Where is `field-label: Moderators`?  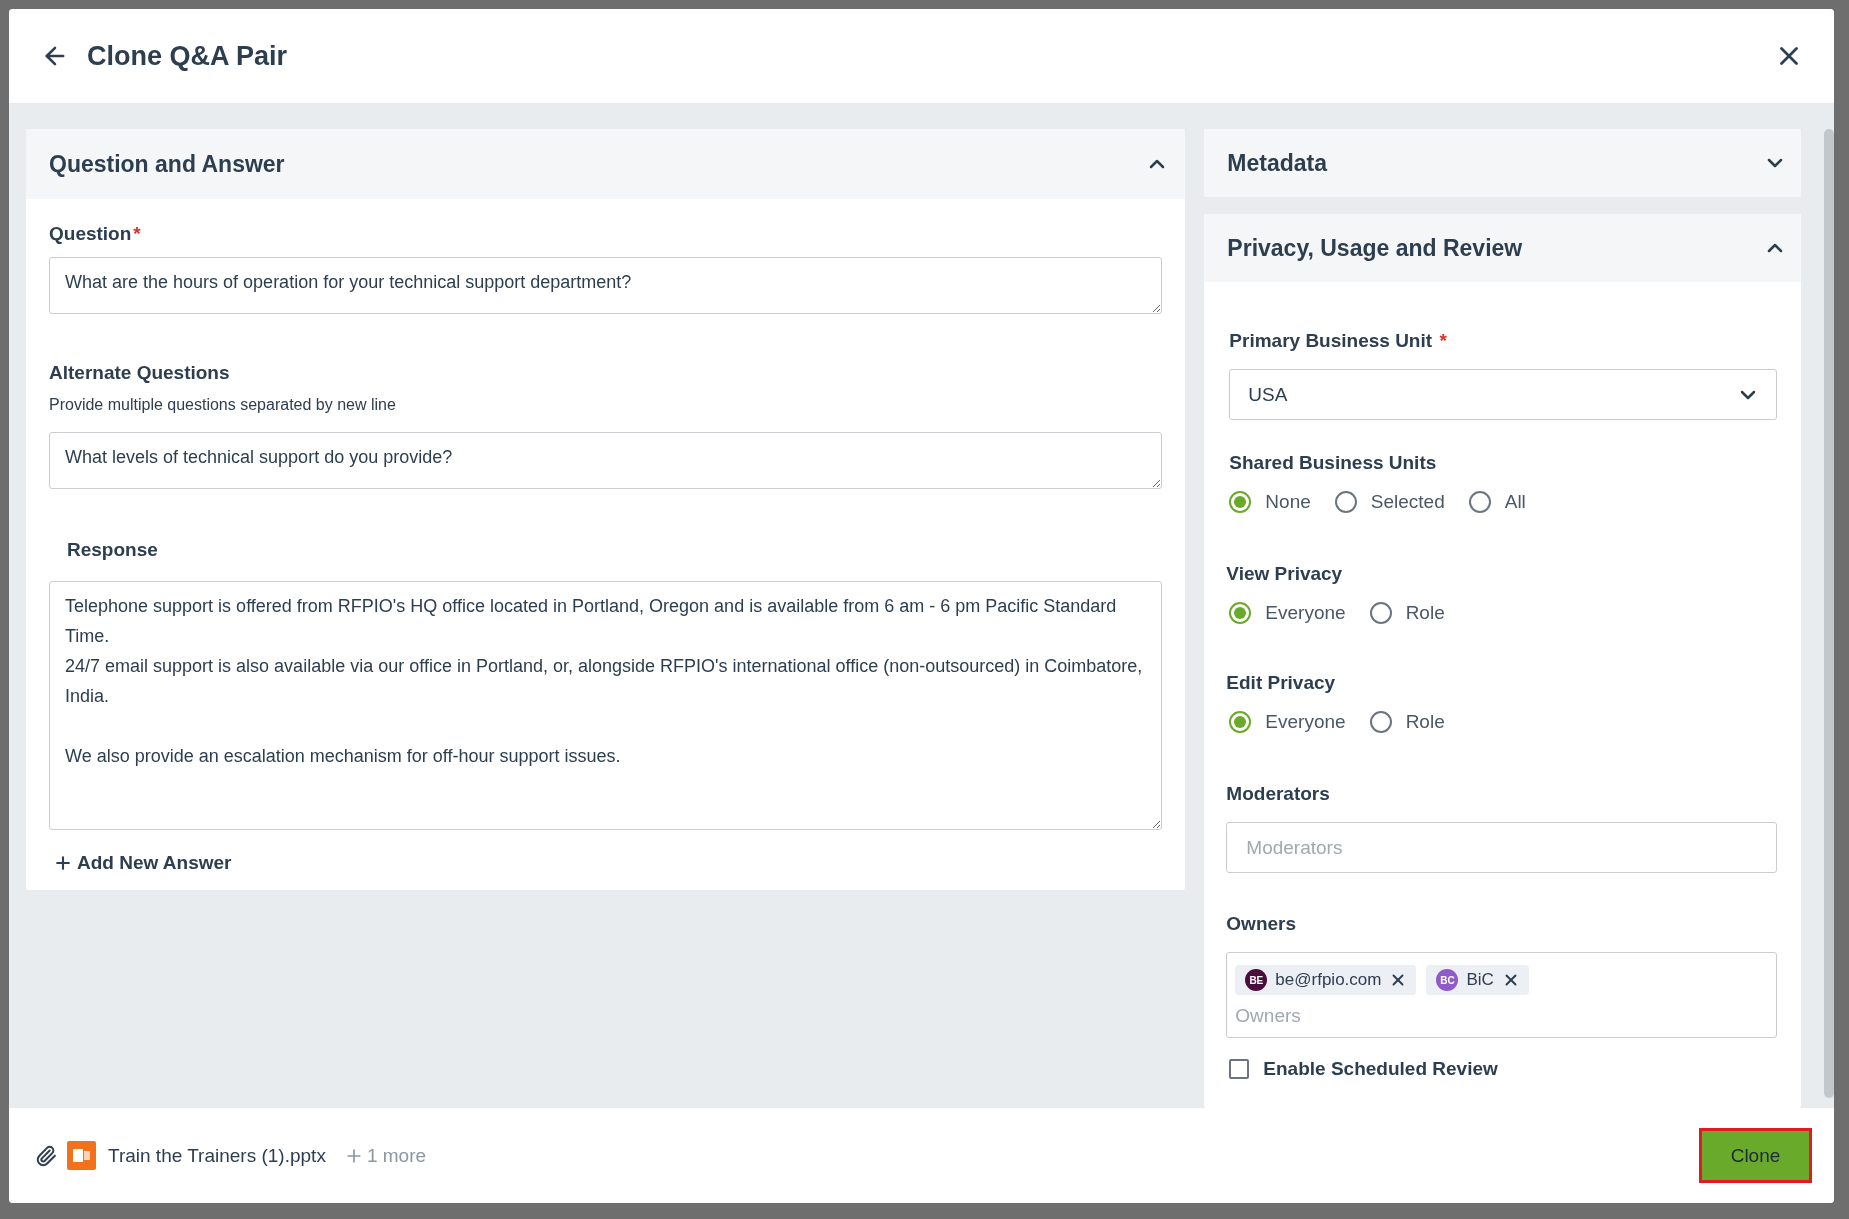 field-label: Moderators is located at coordinates (1278, 794).